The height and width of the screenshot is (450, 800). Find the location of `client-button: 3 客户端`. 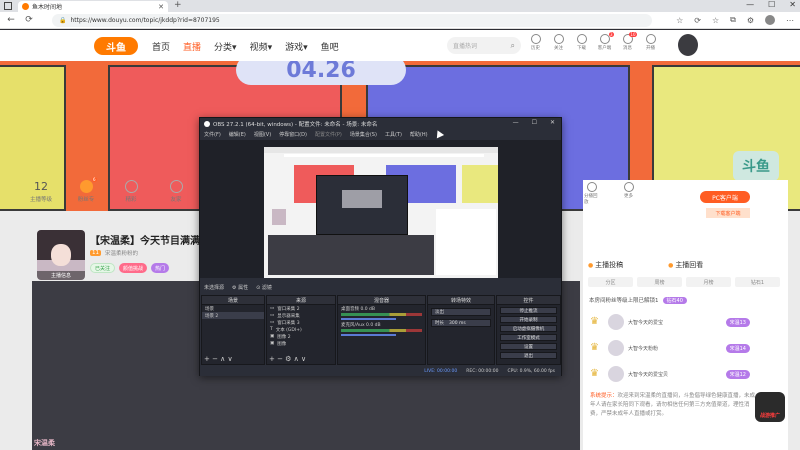

client-button: 3 客户端 is located at coordinates (605, 41).